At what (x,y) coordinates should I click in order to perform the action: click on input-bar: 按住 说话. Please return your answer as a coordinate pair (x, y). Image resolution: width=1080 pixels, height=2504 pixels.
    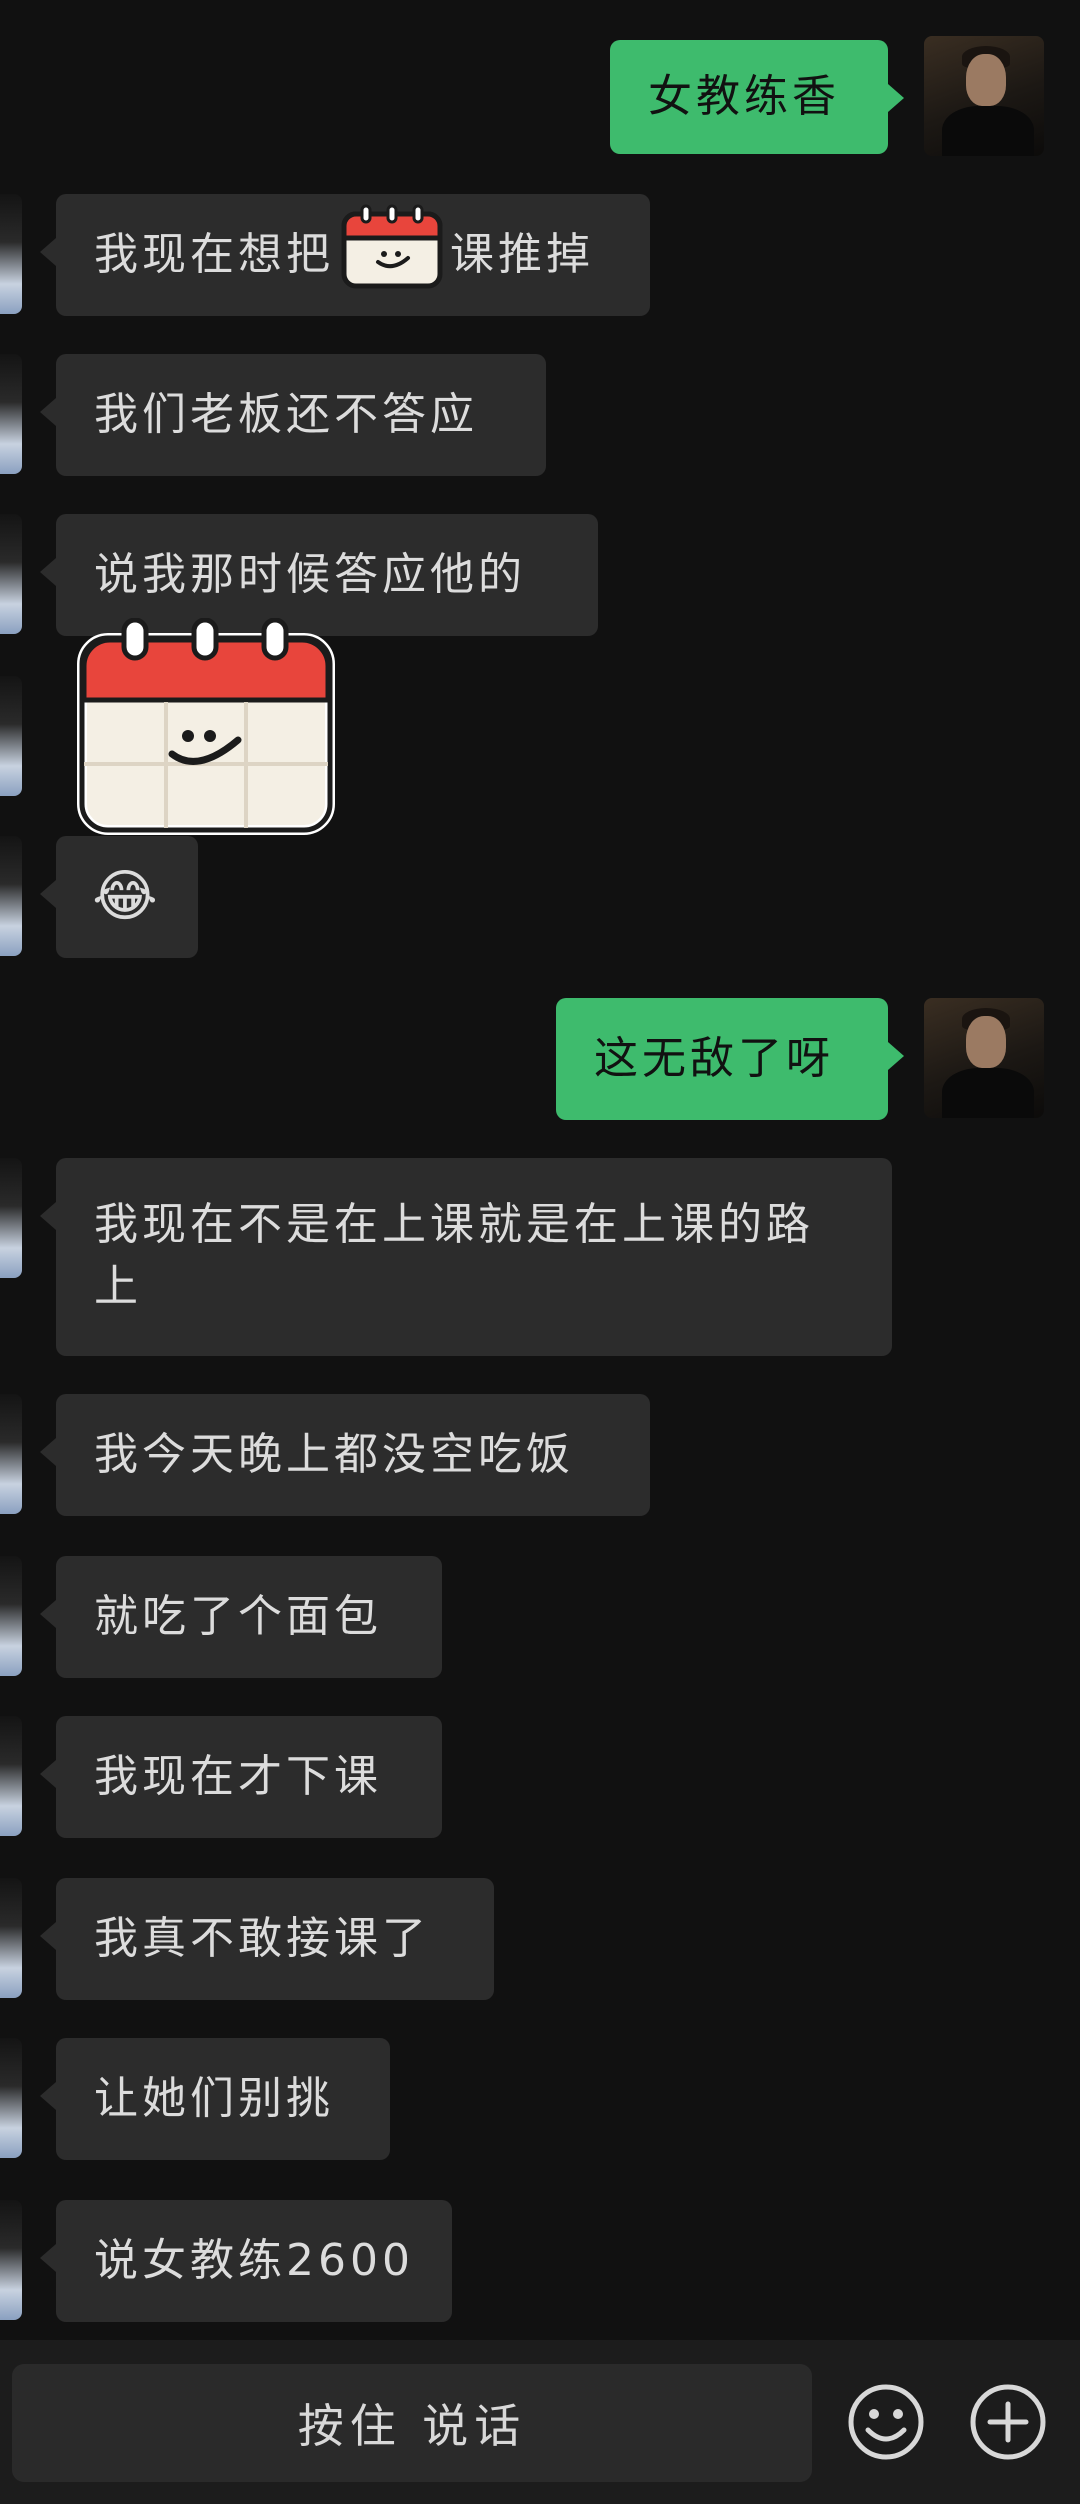
    Looking at the image, I should click on (540, 2422).